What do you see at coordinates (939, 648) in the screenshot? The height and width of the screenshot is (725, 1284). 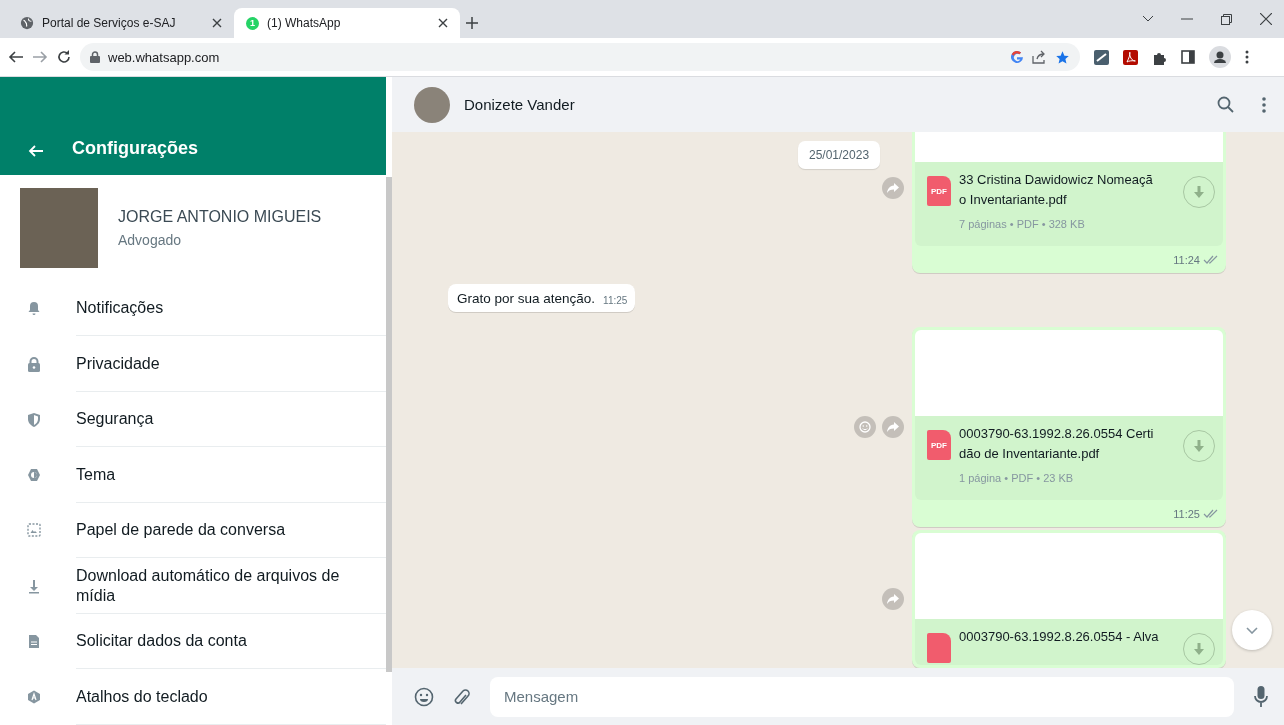 I see `pdf-icon` at bounding box center [939, 648].